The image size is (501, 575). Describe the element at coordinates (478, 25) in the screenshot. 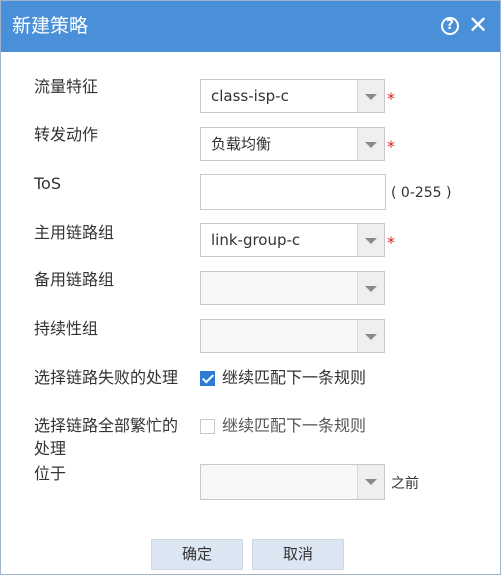

I see `close-icon: ✕` at that location.